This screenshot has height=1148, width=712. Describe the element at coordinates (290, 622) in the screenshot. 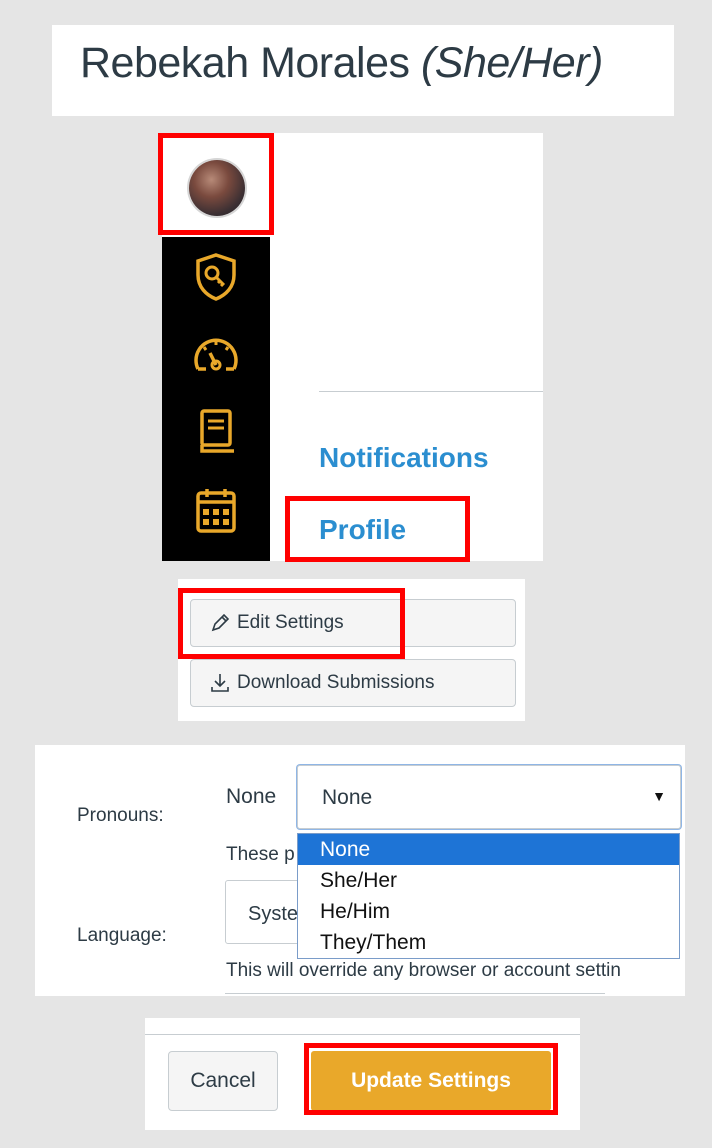

I see `edit-settings-label: Edit Settings` at that location.